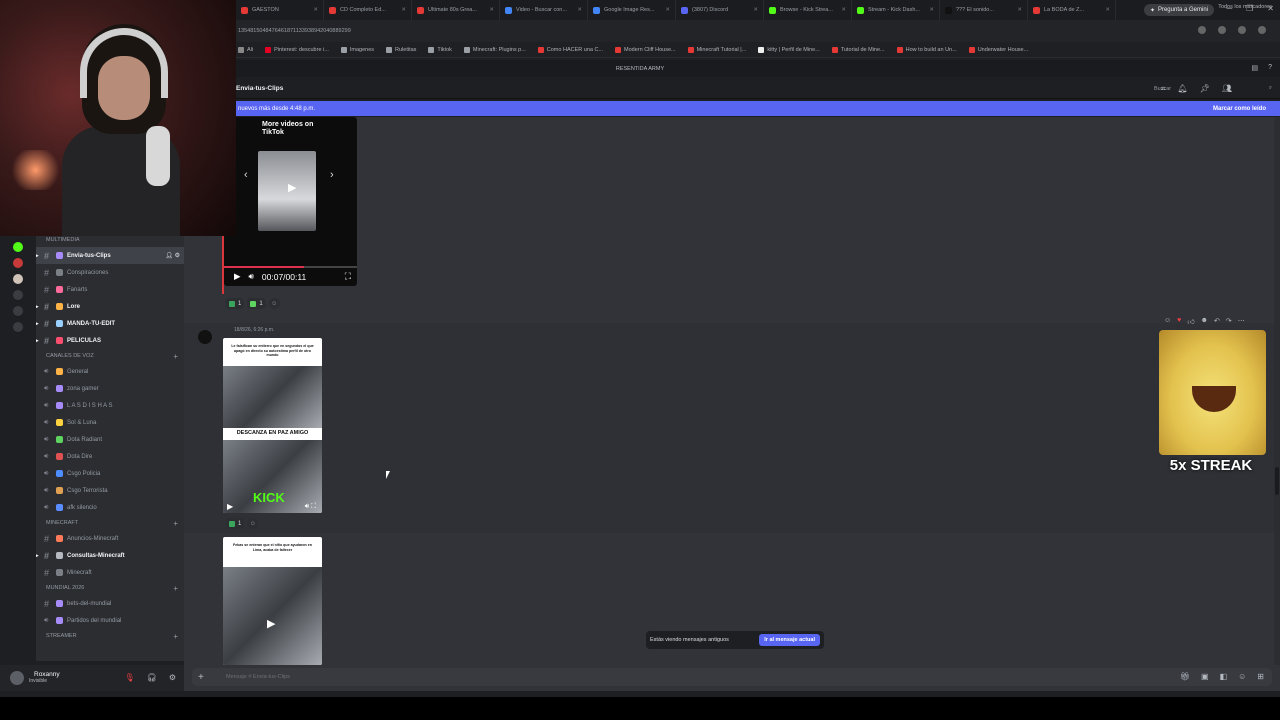 The height and width of the screenshot is (720, 1280). What do you see at coordinates (110, 388) in the screenshot?
I see `sidebar-channel: 🔊︎ zona gamer` at bounding box center [110, 388].